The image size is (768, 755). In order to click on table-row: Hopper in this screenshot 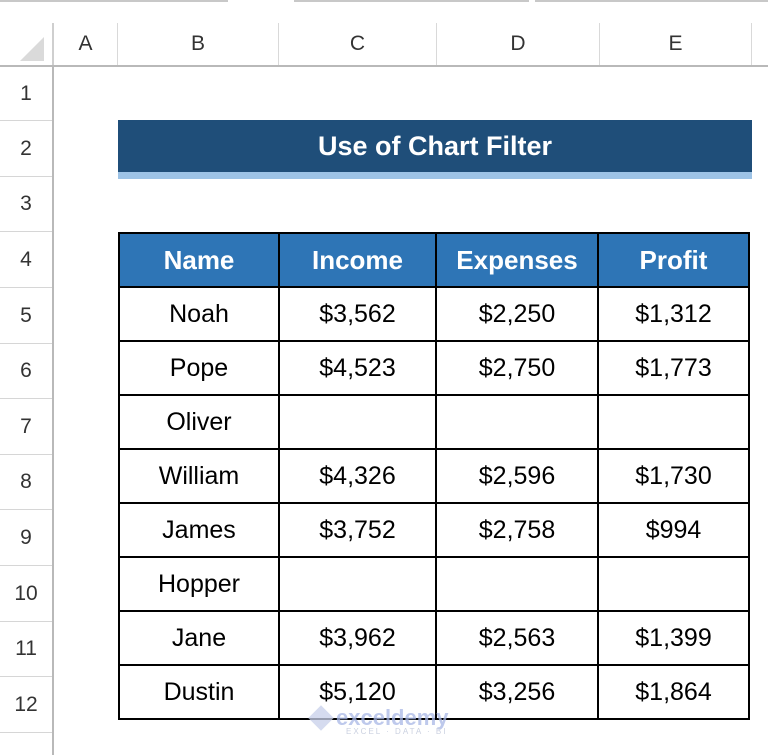, I will do `click(434, 584)`.